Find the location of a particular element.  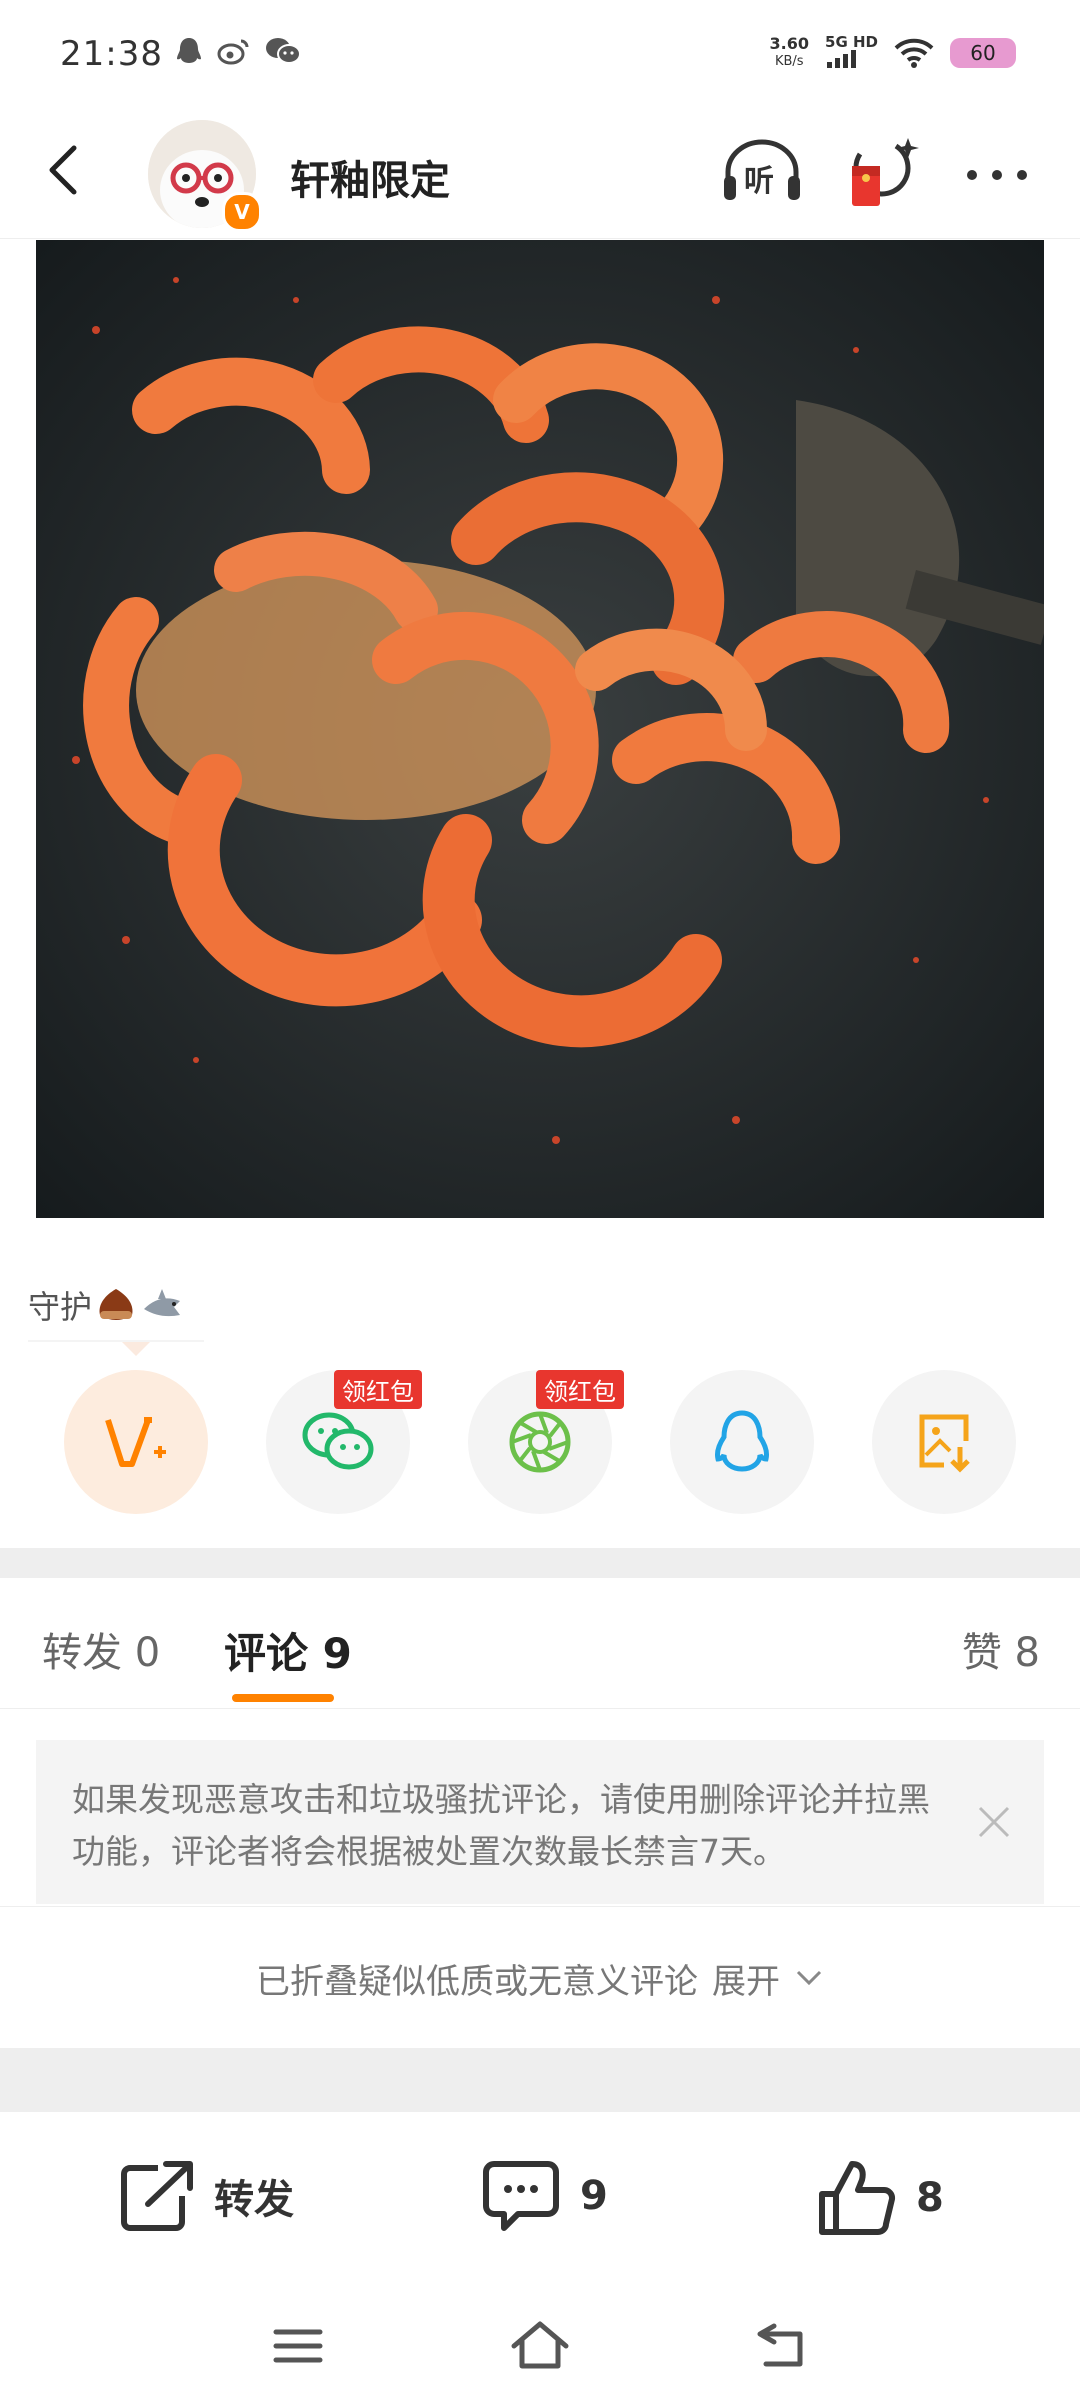

notification-icons is located at coordinates (238, 51).